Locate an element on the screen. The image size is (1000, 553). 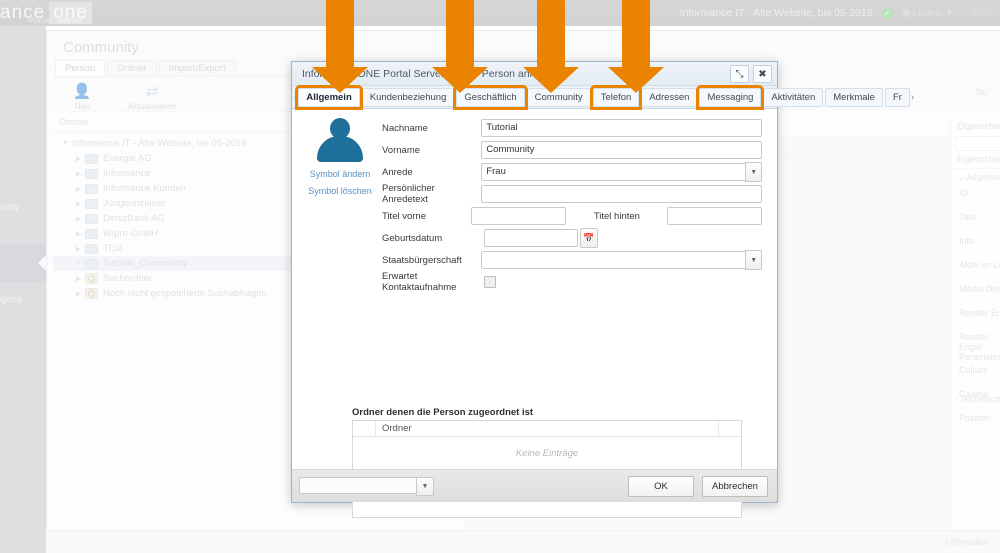
field-row-staatsbuergerschaft: Staatsbürgerschaft ▼ is located at coordinates (572, 260).